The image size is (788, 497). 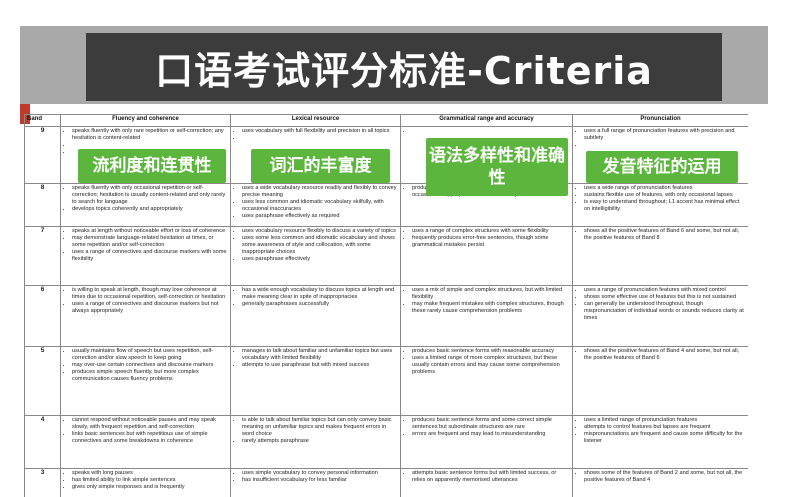 I want to click on descriptor-item: speaks with long pauses, so click(x=150, y=473).